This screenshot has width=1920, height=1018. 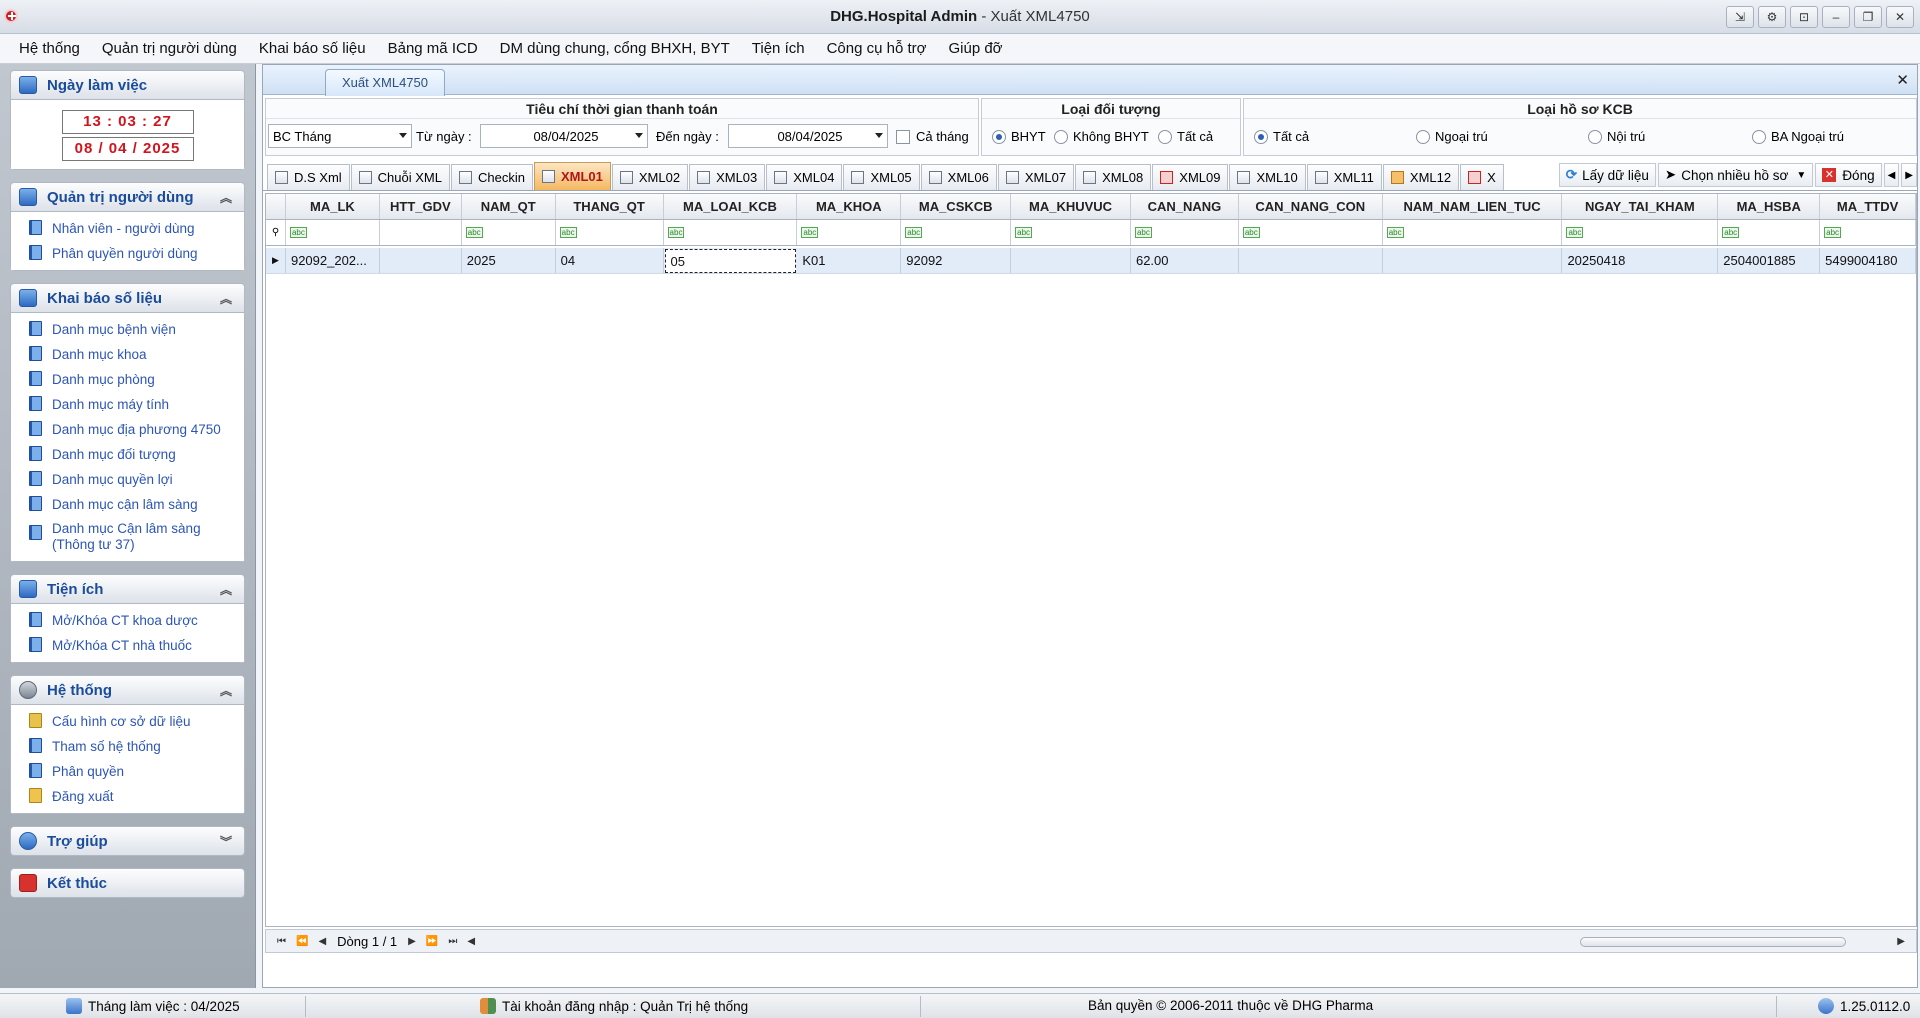 I want to click on menu-quan-tri: Quản trị người dùng, so click(x=169, y=48).